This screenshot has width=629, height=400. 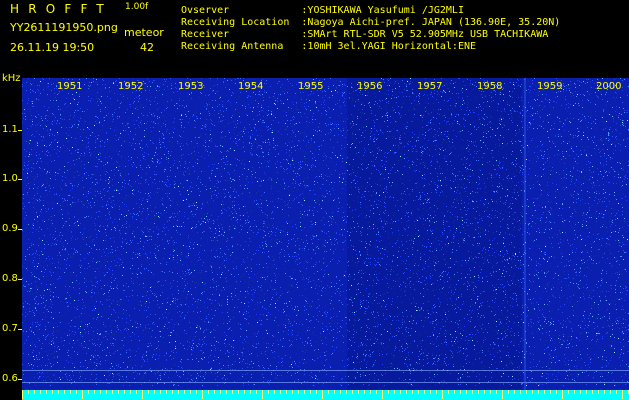 I want to click on minute-label: 1955, so click(x=311, y=86).